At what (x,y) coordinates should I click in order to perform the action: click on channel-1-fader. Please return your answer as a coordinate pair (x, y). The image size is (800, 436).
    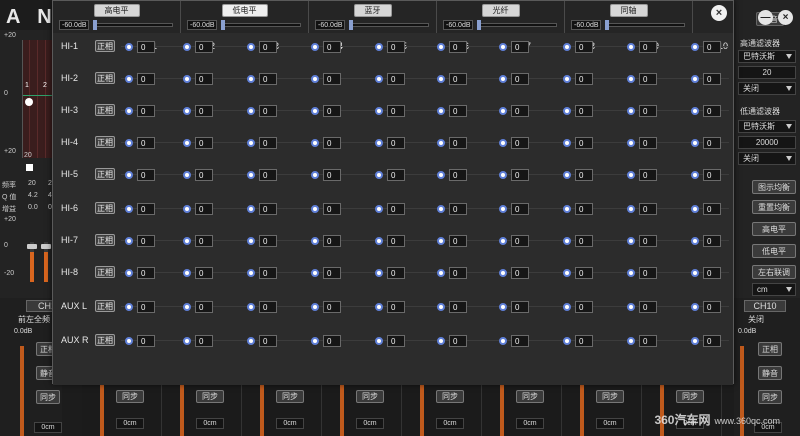
    Looking at the image, I should click on (22, 391).